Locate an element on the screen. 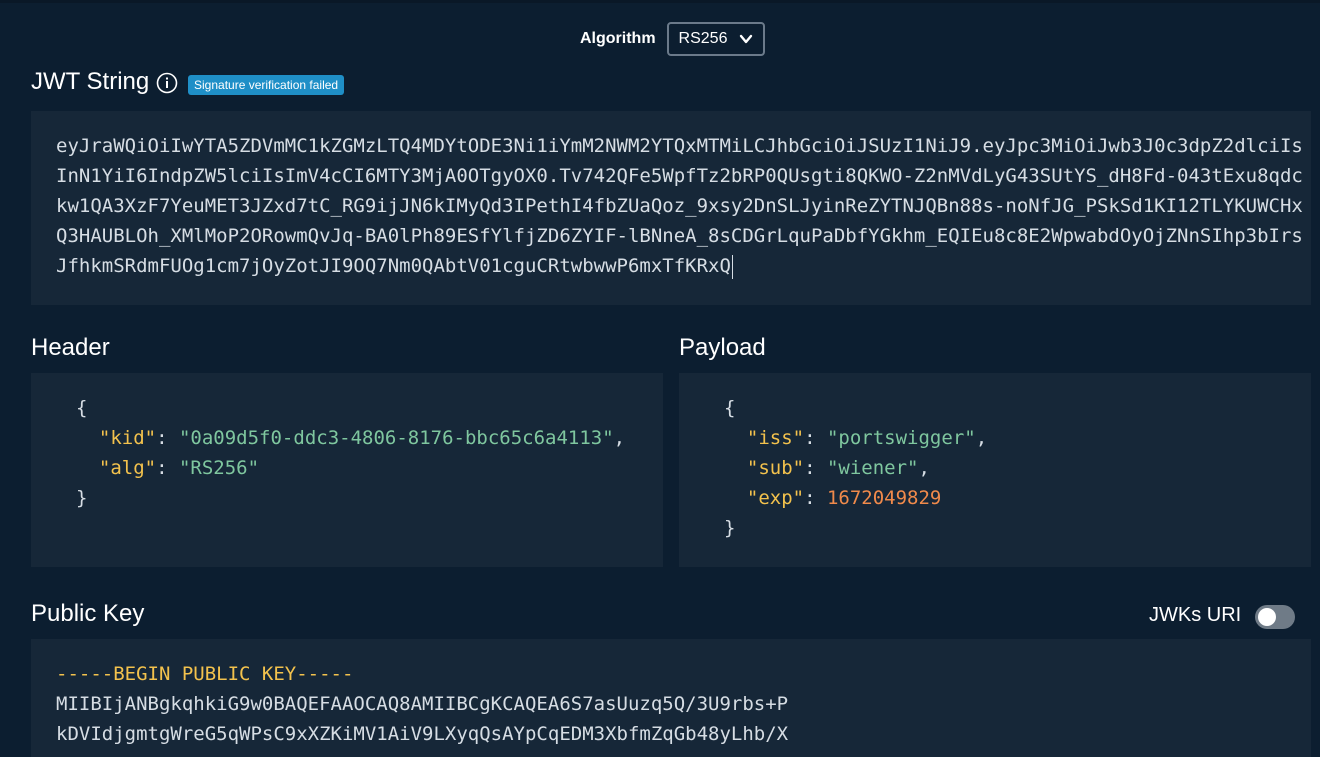 This screenshot has height=757, width=1320. json-string: "portswigger" is located at coordinates (901, 438).